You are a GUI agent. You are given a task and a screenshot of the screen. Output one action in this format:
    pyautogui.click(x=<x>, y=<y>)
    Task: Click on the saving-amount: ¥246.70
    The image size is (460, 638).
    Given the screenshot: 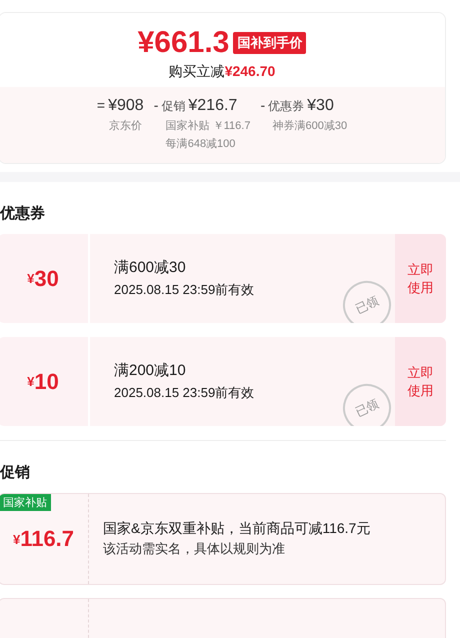 What is the action you would take?
    pyautogui.click(x=250, y=71)
    